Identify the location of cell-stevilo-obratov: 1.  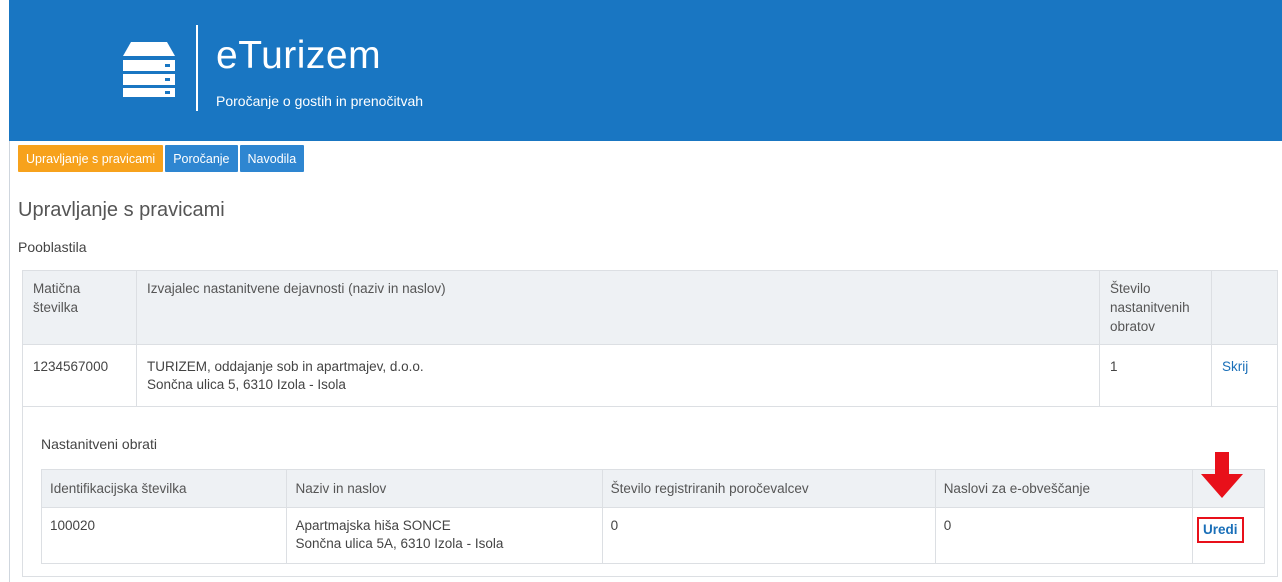
(1155, 375).